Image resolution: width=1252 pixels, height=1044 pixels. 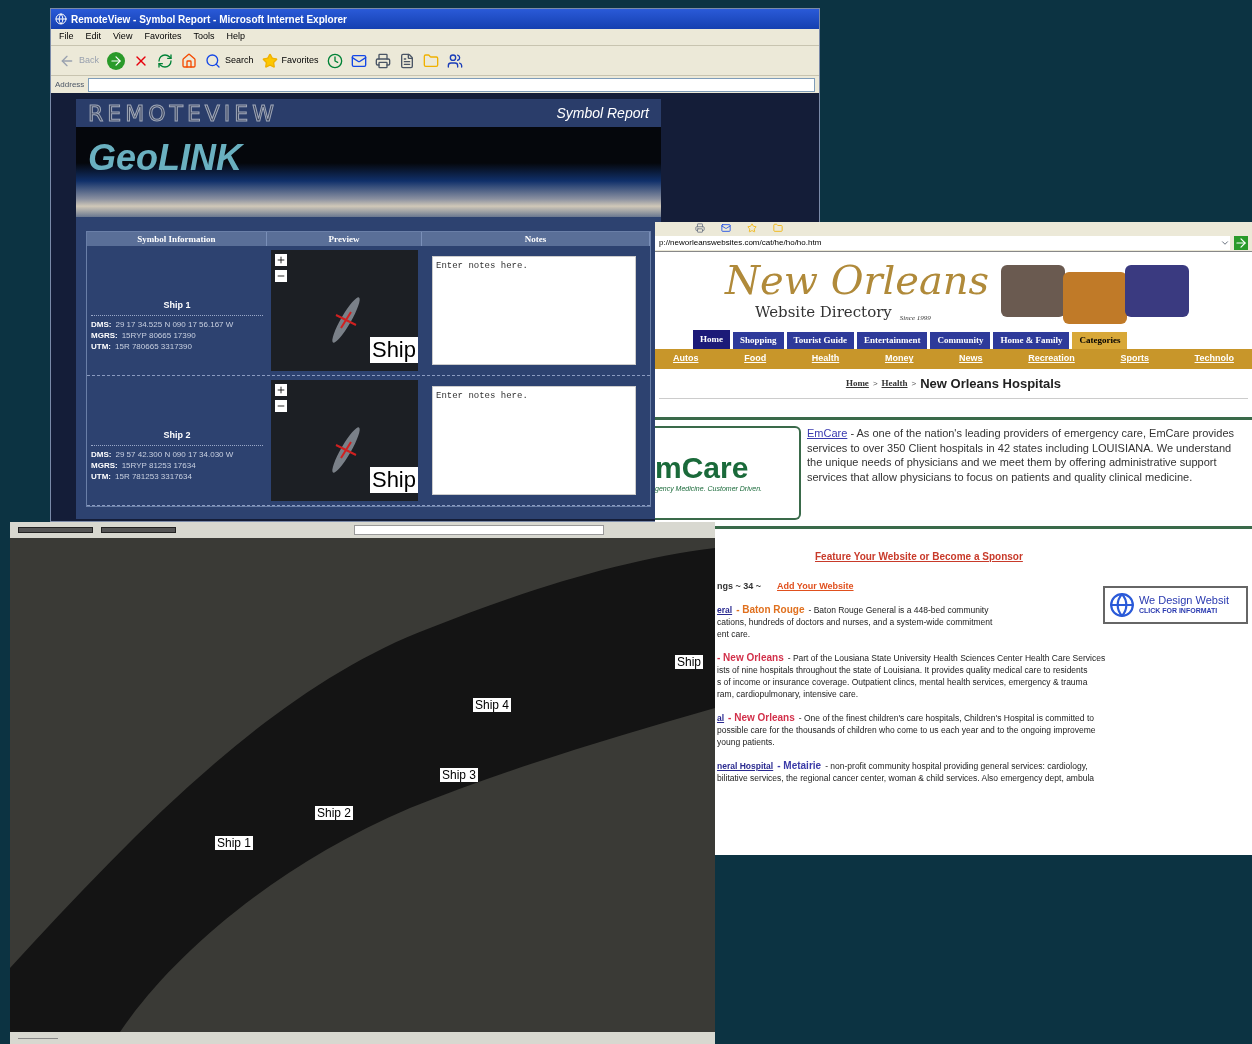 I want to click on history-icon, so click(x=334, y=60).